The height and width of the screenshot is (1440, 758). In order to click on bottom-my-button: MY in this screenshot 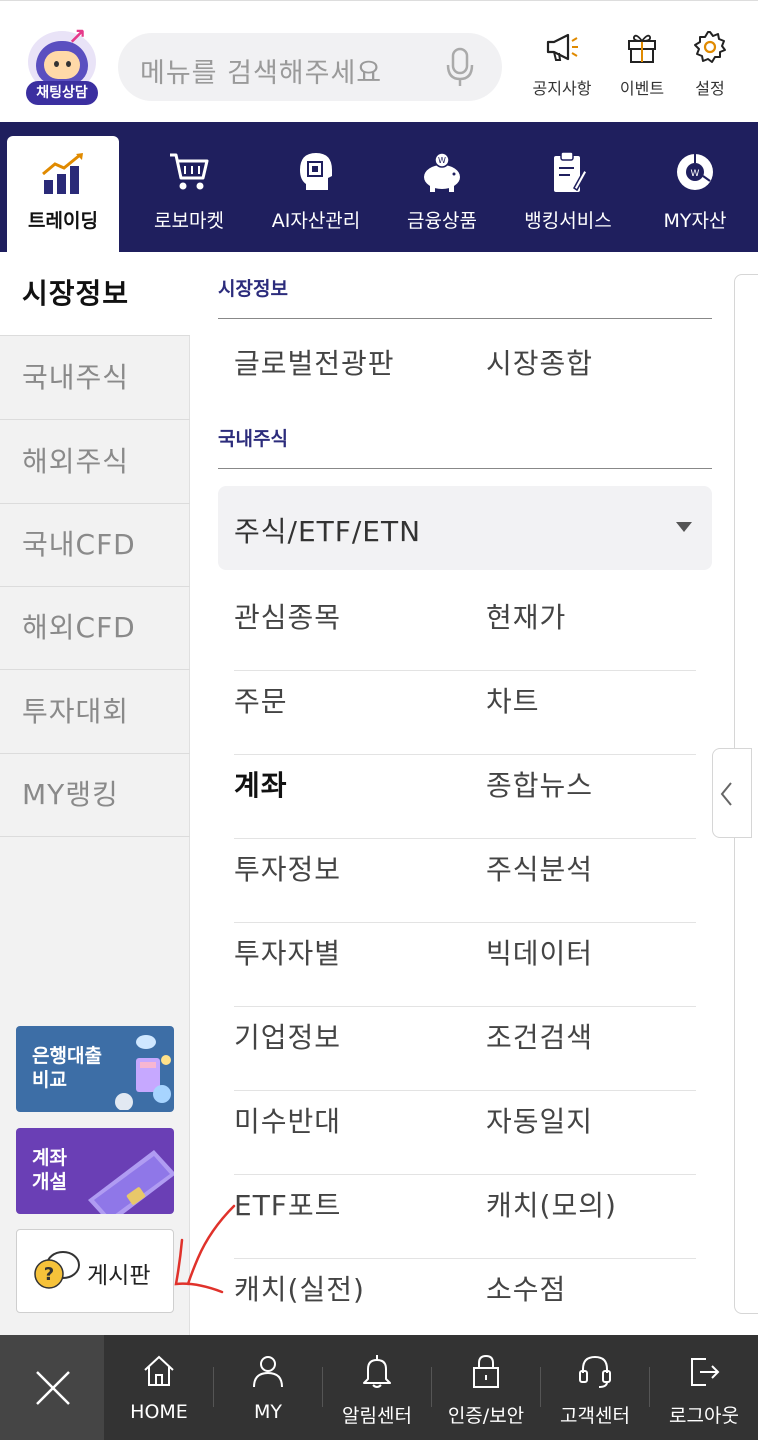, I will do `click(268, 1387)`.